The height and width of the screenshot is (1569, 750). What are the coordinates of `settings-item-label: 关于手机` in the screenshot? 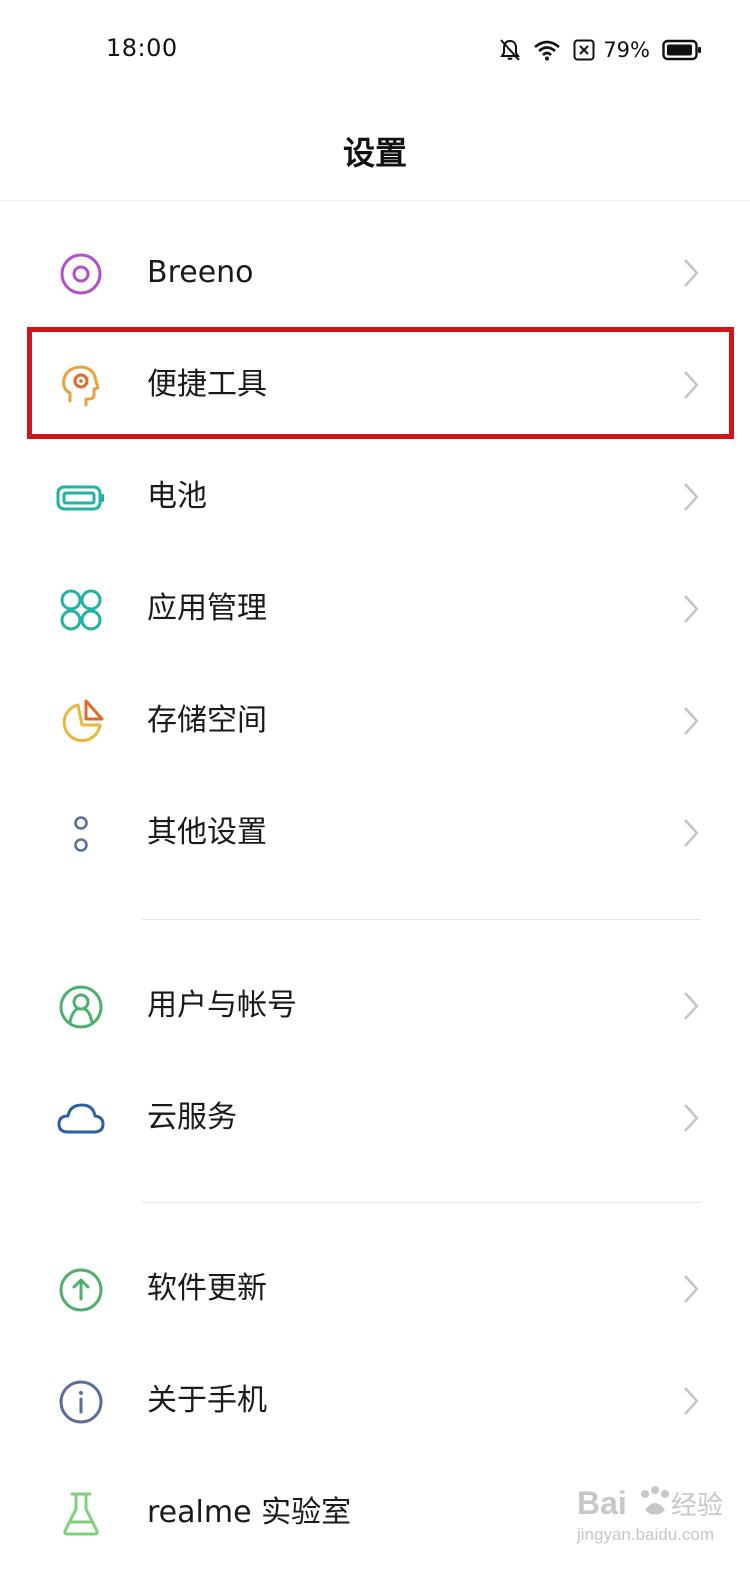 It's located at (207, 1400).